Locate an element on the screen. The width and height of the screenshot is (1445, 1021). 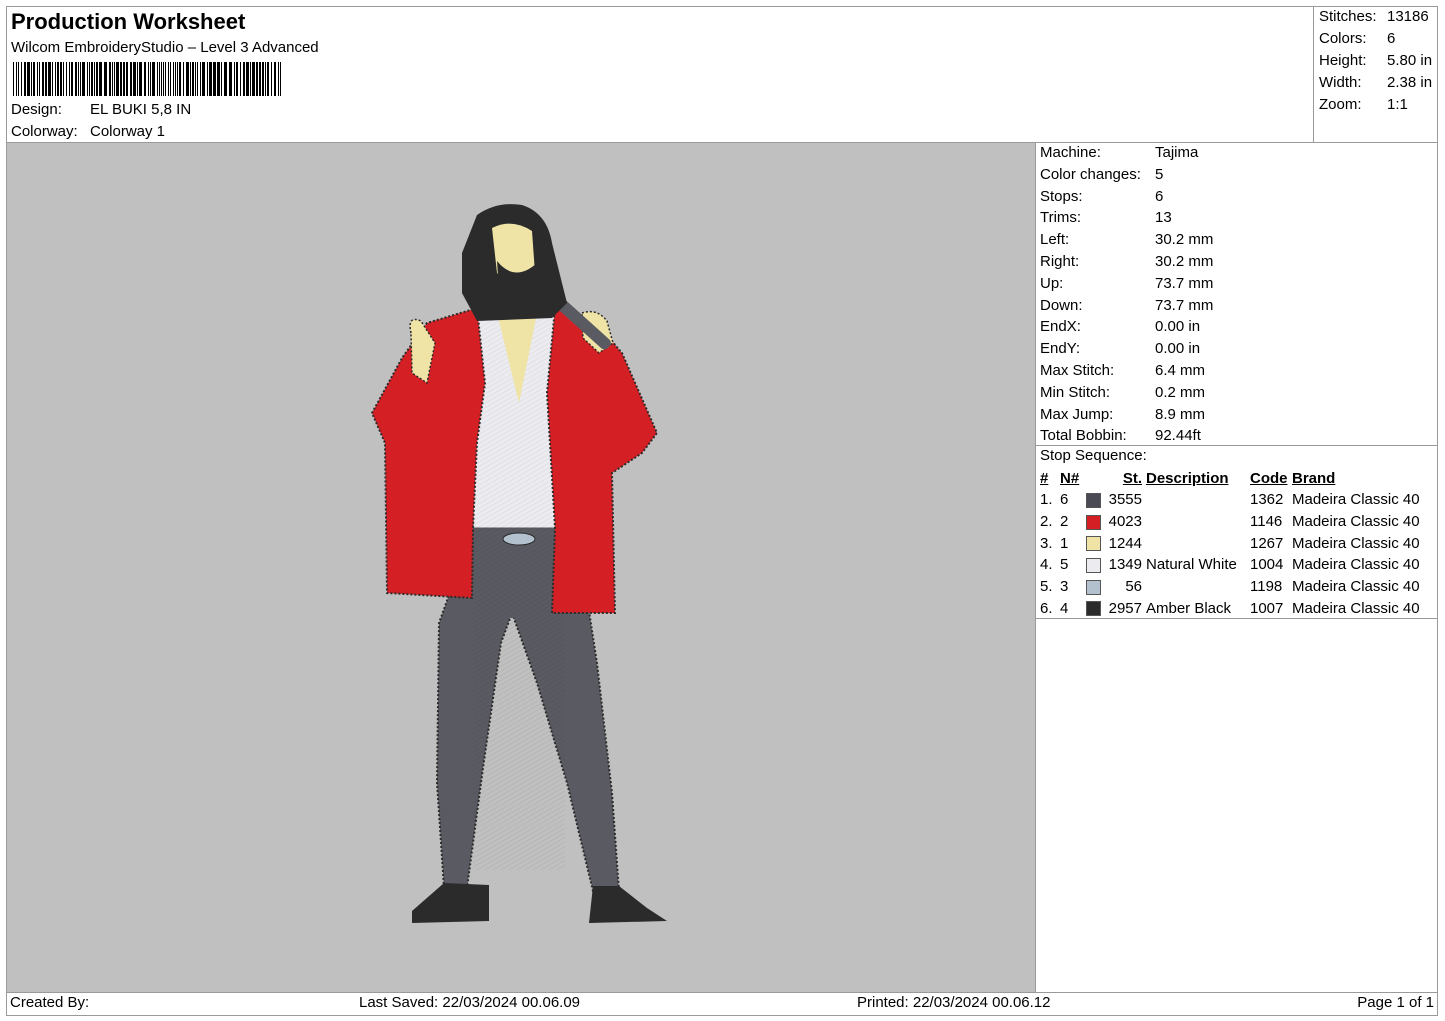
barcode is located at coordinates (147, 79).